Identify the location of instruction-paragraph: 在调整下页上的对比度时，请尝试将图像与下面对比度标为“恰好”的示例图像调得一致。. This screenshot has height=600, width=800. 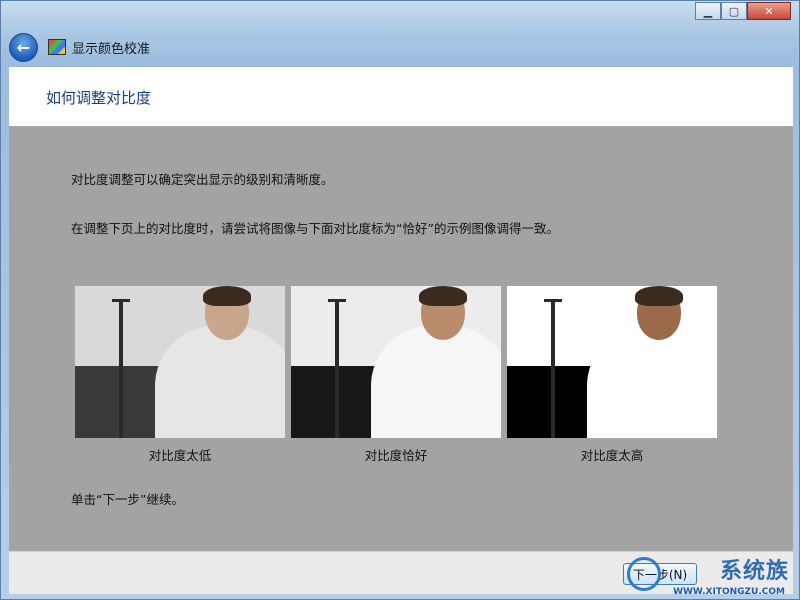
(315, 228).